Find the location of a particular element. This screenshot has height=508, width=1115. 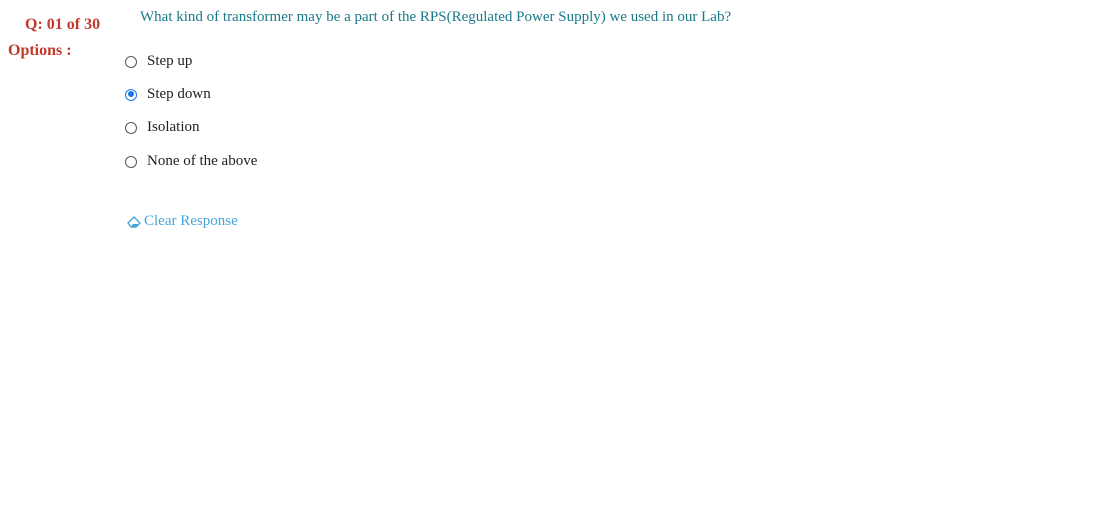

option-label: Step down is located at coordinates (179, 94).